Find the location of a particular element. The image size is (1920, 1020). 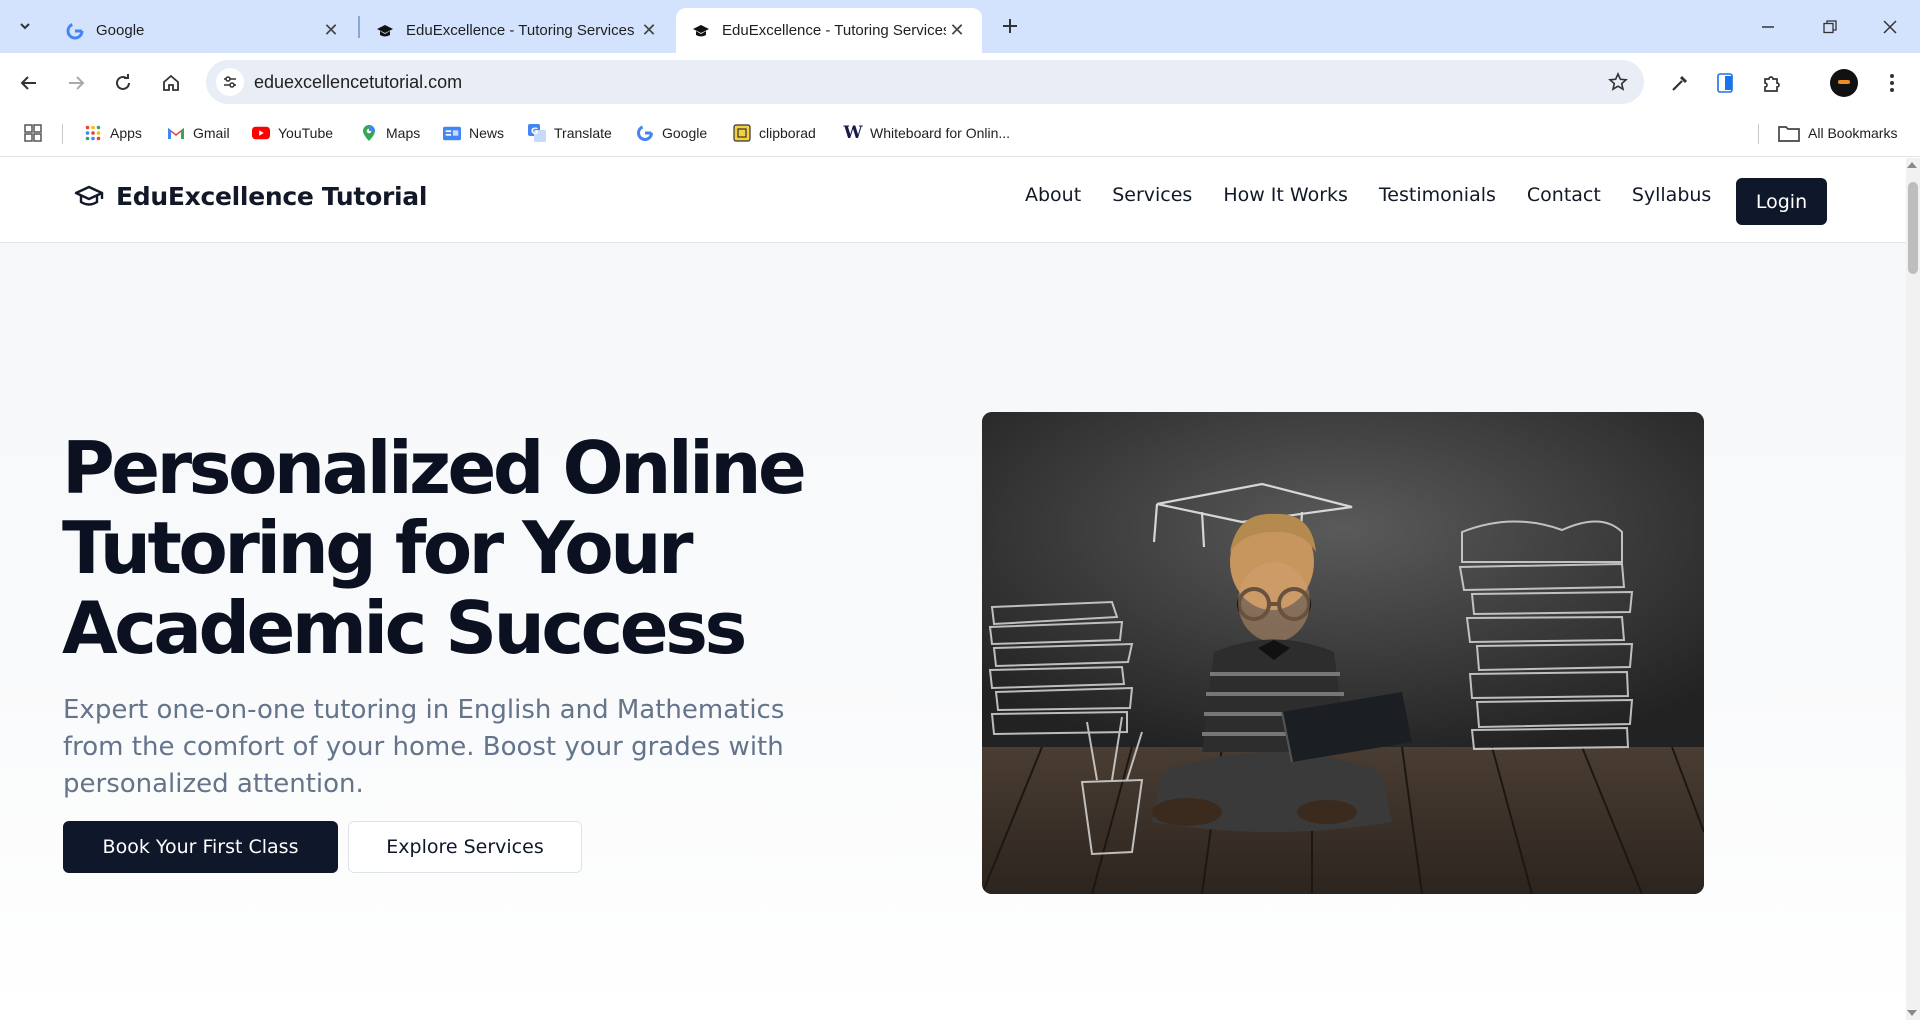

home-button is located at coordinates (171, 83).